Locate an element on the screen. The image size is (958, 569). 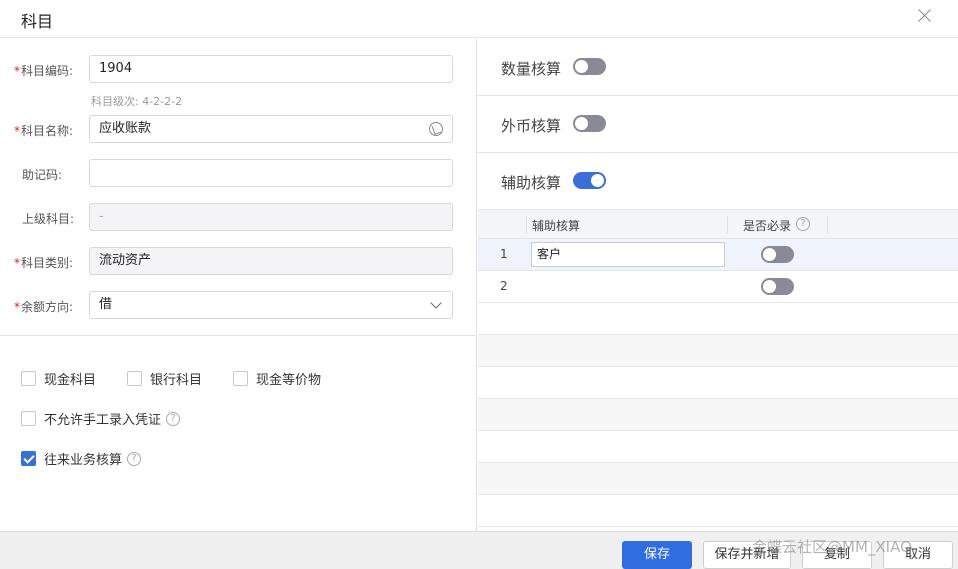
name-label: *科目名称: is located at coordinates (44, 131).